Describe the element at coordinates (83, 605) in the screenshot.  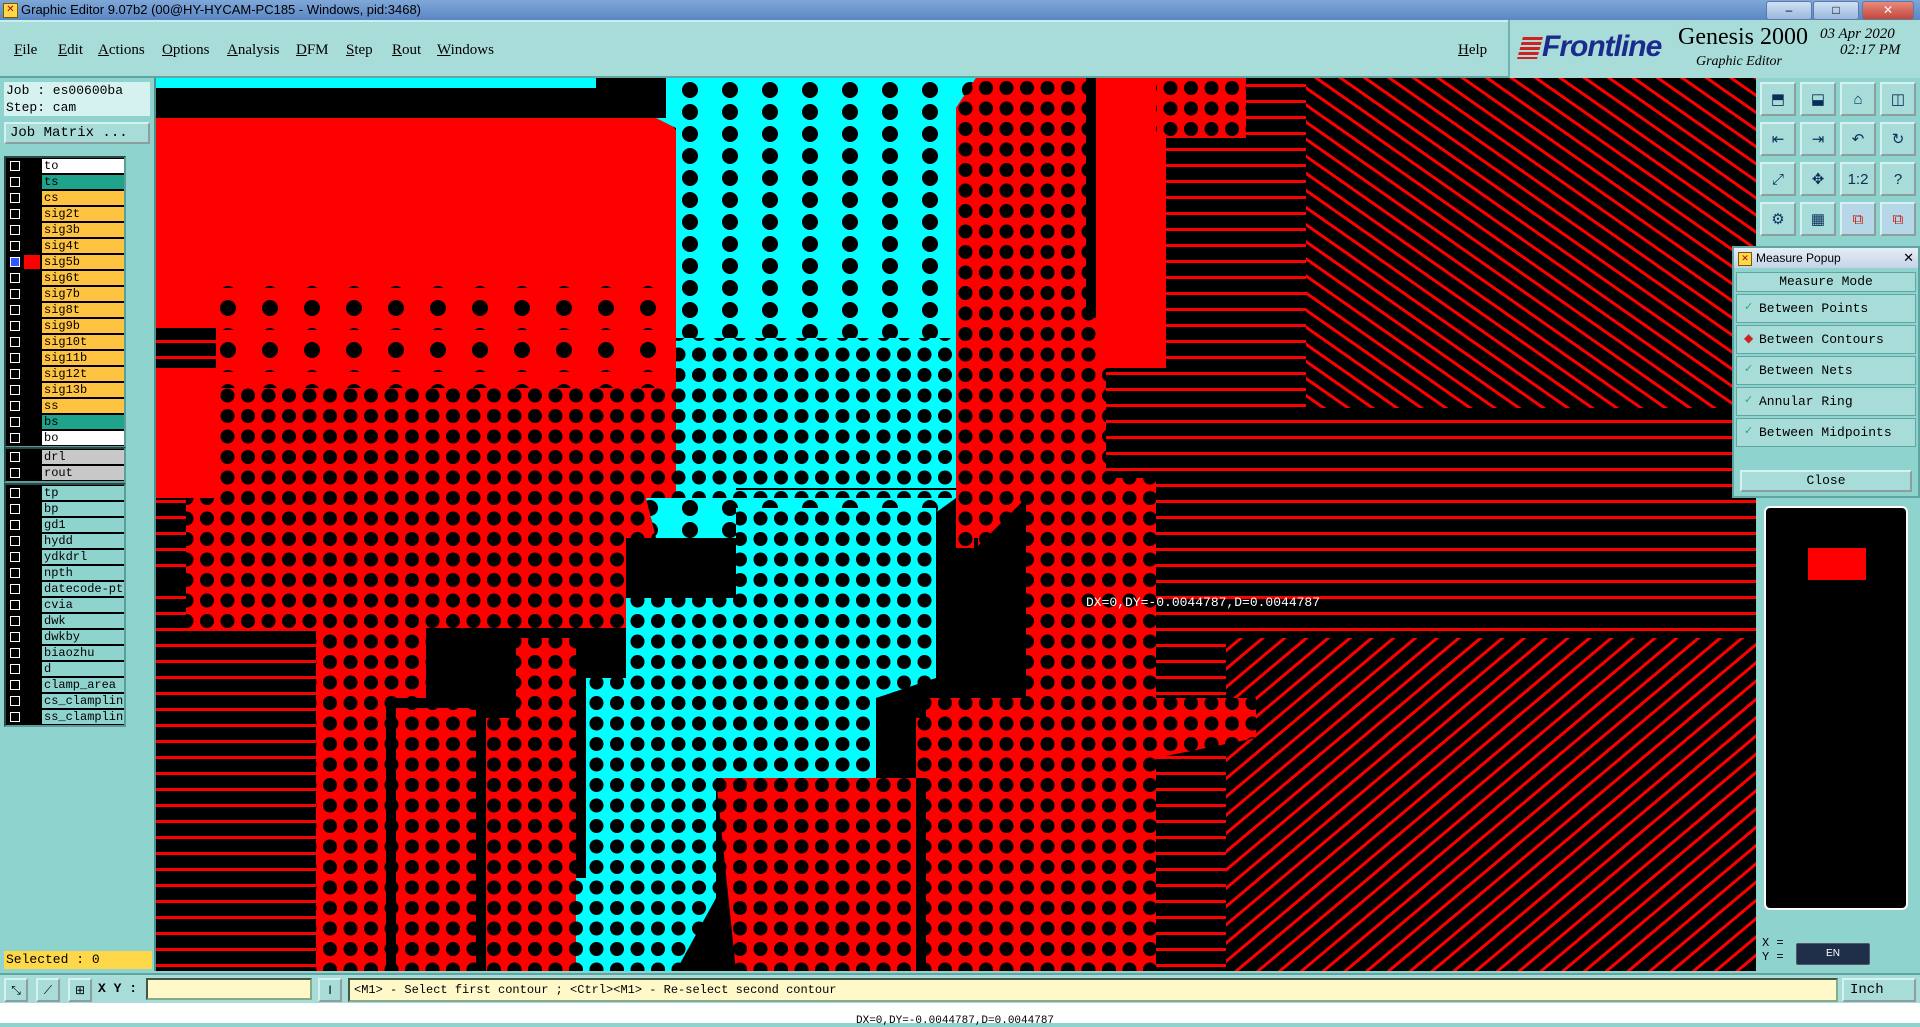
I see `layer-name: cvia` at that location.